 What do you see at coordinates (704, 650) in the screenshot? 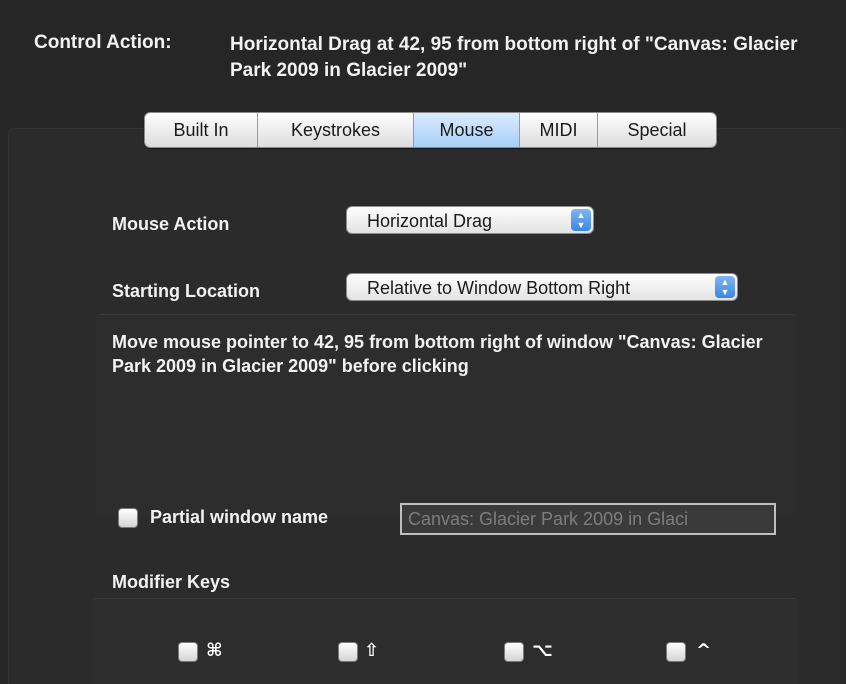
I see `control-icon: ^` at bounding box center [704, 650].